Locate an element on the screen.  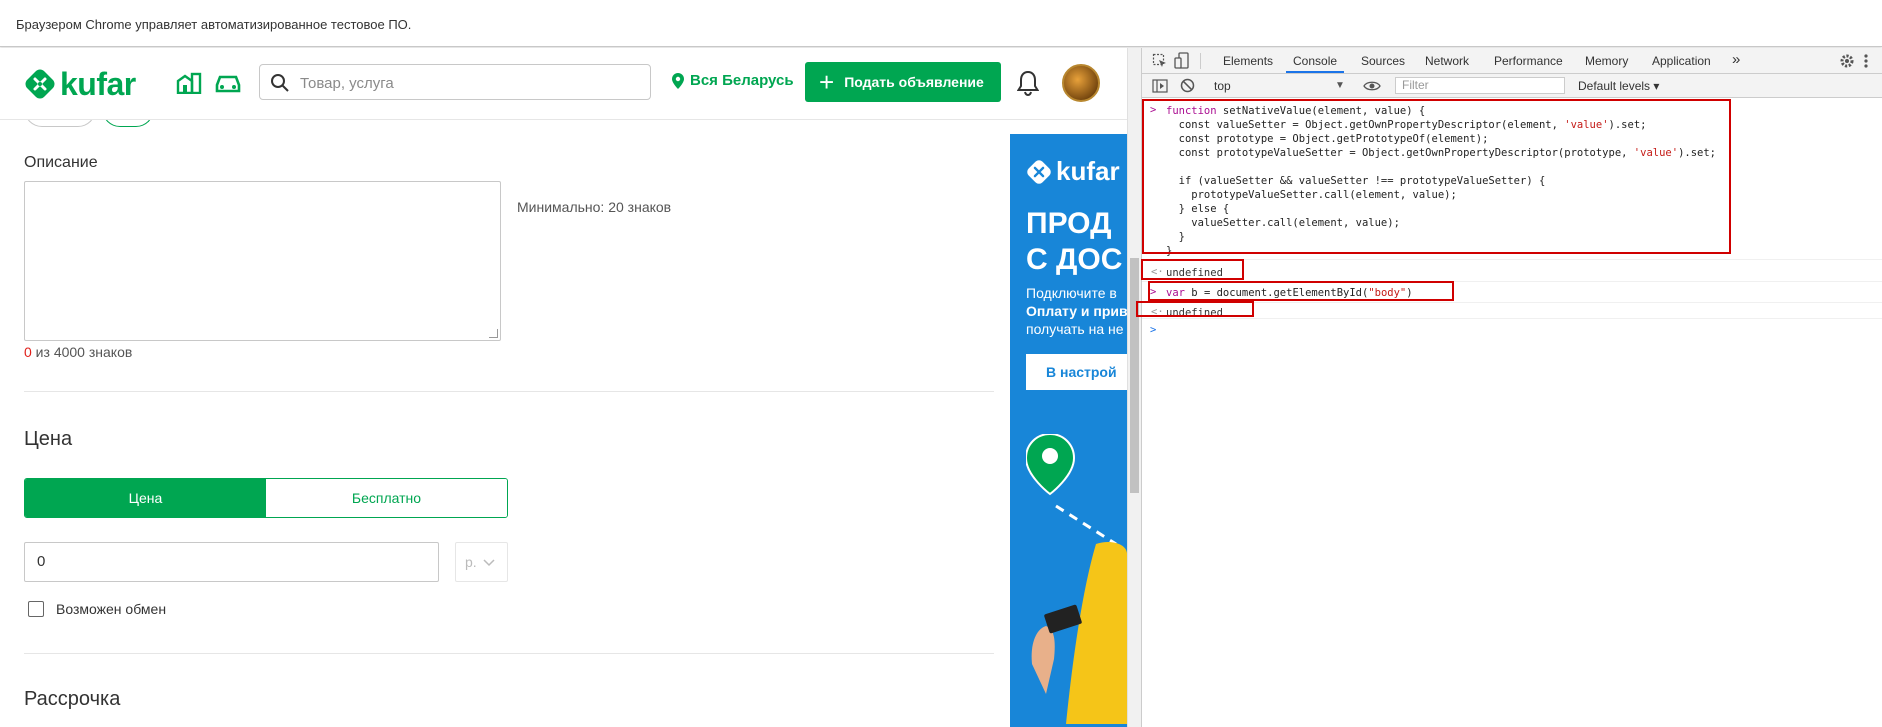
banner-headline-line2: С ДОС is located at coordinates (1074, 259).